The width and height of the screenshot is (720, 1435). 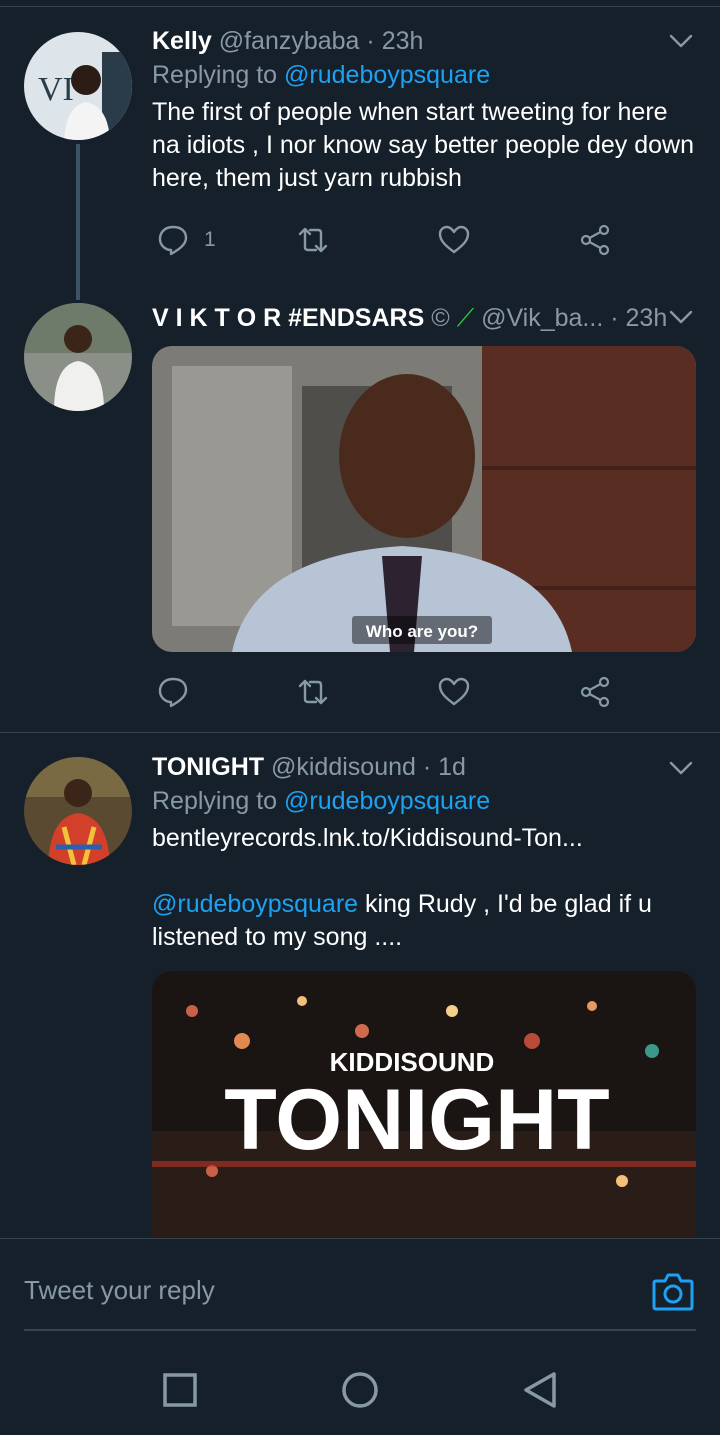 What do you see at coordinates (182, 41) in the screenshot?
I see `display-name: Kelly` at bounding box center [182, 41].